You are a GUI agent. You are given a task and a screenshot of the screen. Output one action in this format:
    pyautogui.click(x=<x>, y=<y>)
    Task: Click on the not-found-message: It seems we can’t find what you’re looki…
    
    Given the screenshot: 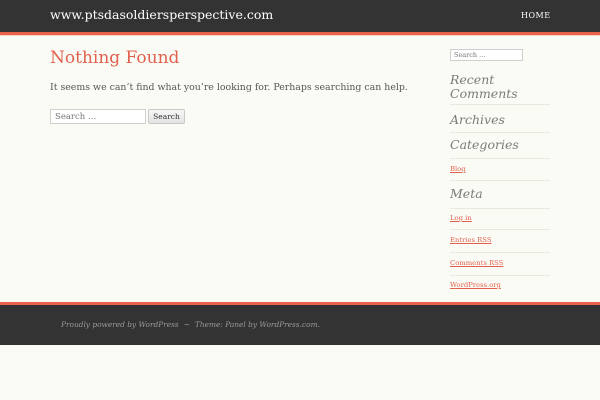 What is the action you would take?
    pyautogui.click(x=229, y=87)
    